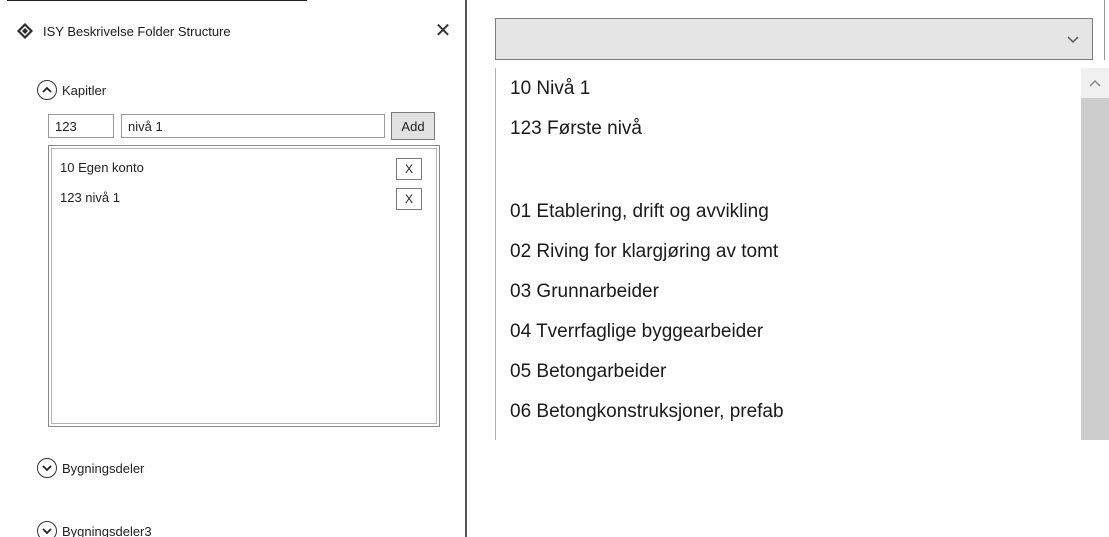 The width and height of the screenshot is (1109, 537). What do you see at coordinates (25, 31) in the screenshot?
I see `app-logo-icon` at bounding box center [25, 31].